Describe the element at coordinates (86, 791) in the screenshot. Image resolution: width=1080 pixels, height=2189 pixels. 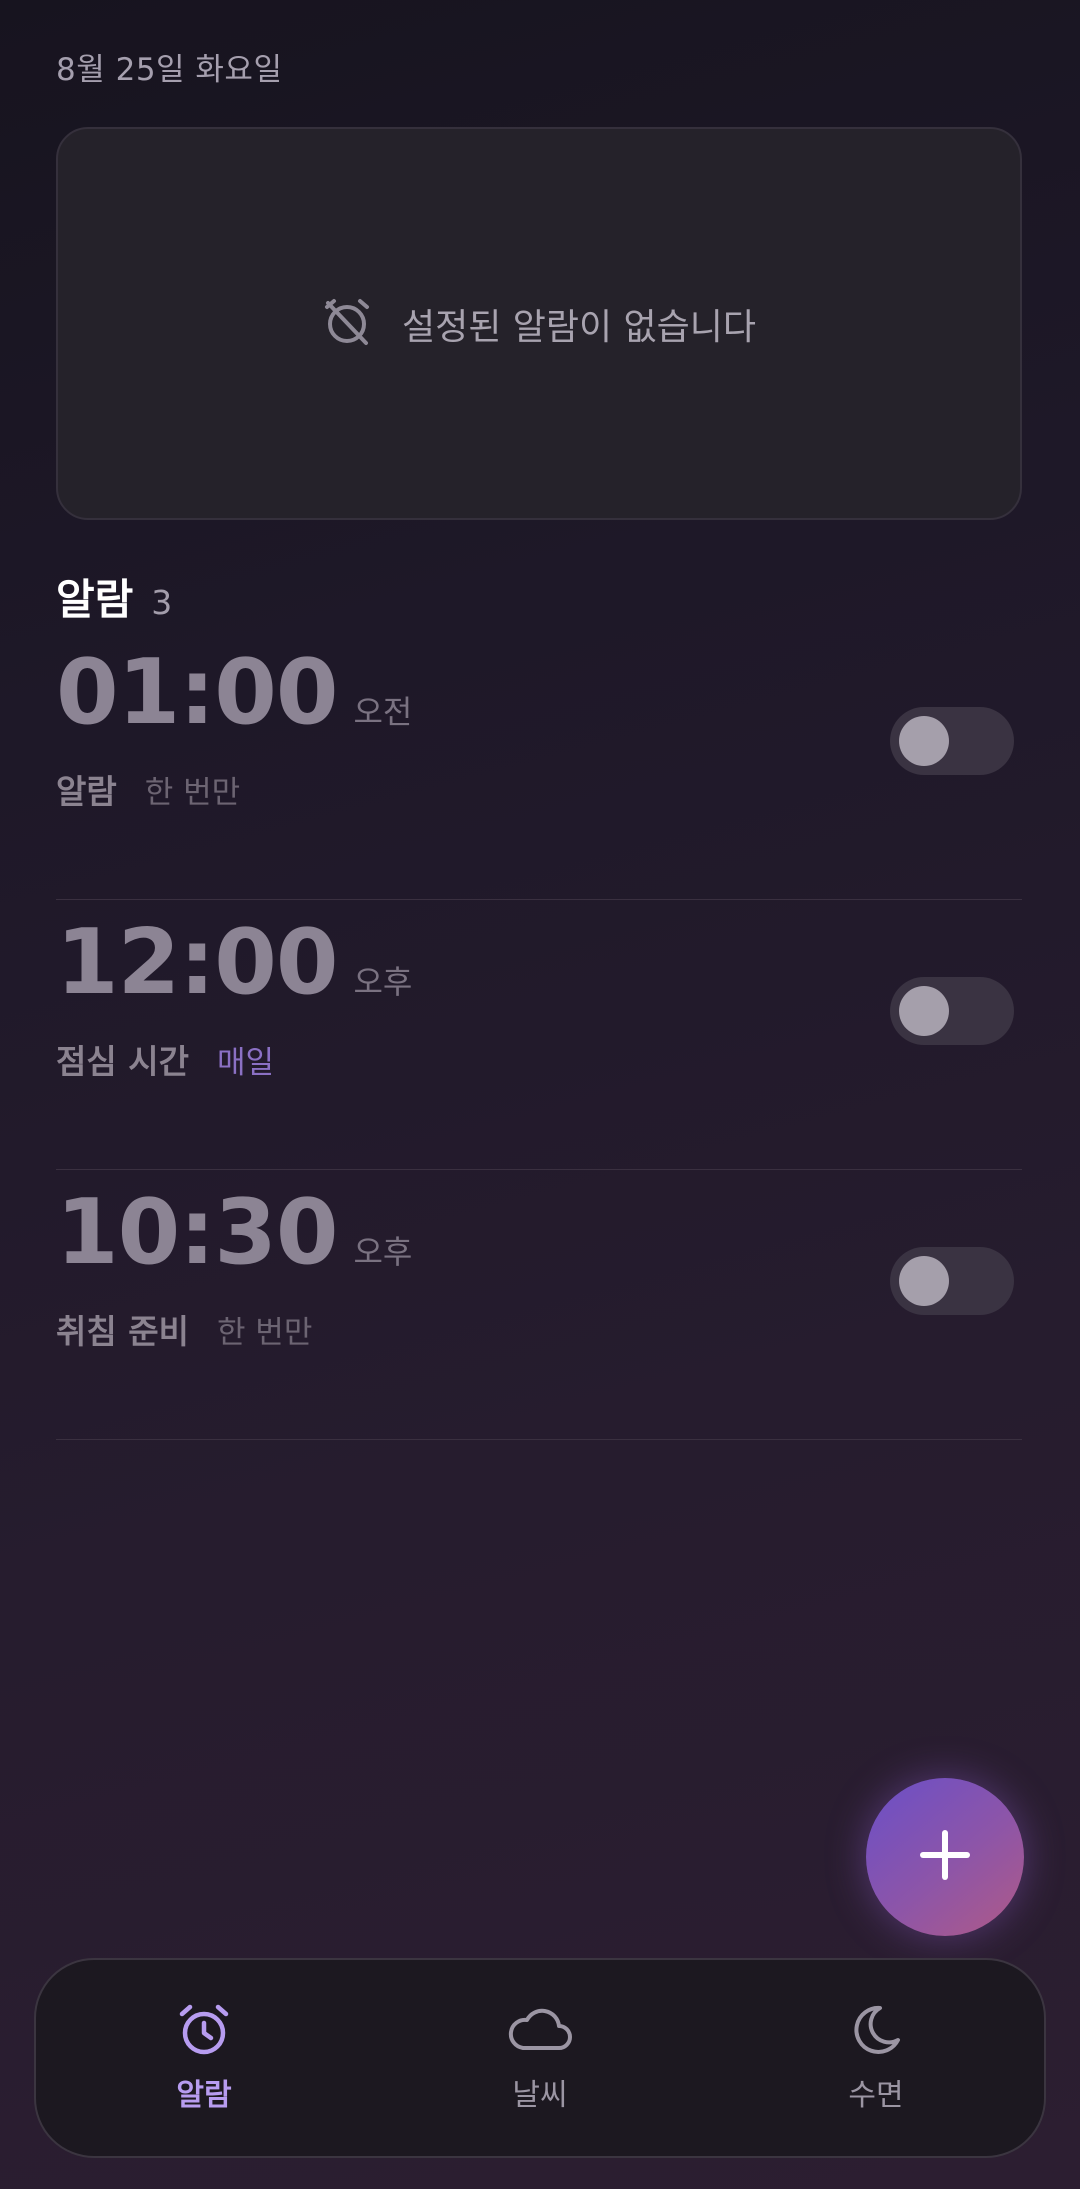
I see `alarm-name: 알람` at that location.